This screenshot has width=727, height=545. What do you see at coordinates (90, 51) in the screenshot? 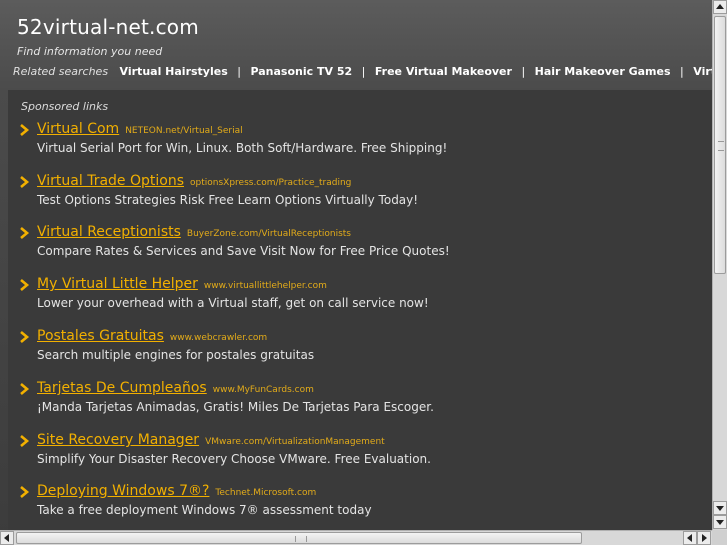
I see `tagline: Find information you need` at bounding box center [90, 51].